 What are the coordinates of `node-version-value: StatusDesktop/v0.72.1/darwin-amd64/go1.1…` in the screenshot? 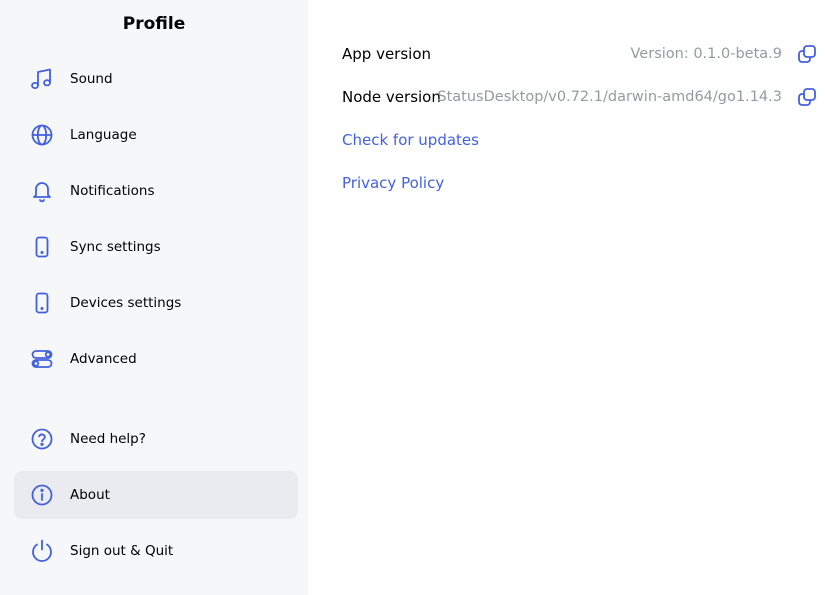 It's located at (609, 97).